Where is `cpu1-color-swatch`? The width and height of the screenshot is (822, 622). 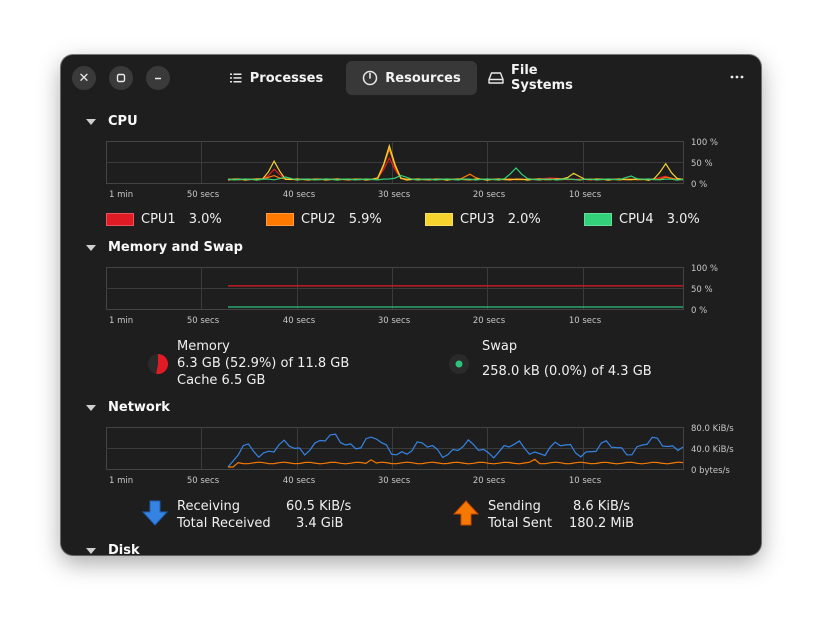
cpu1-color-swatch is located at coordinates (120, 219).